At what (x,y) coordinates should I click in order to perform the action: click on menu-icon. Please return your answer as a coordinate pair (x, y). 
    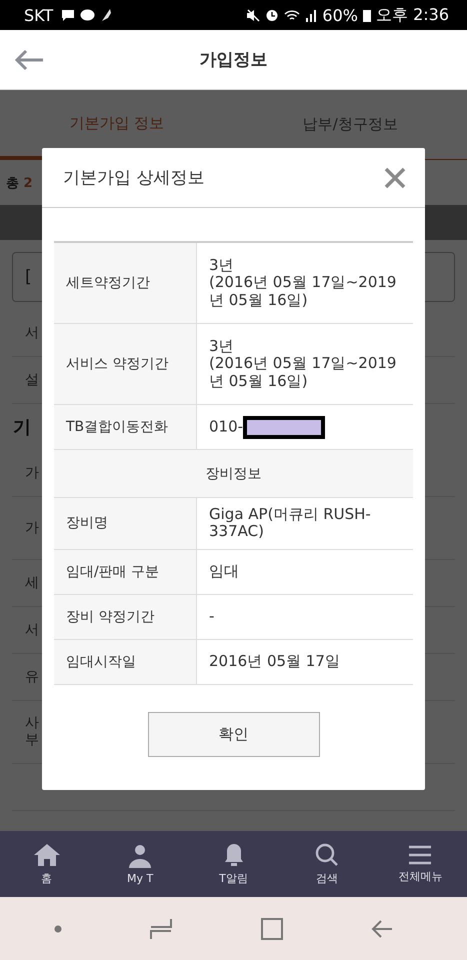
    Looking at the image, I should click on (420, 854).